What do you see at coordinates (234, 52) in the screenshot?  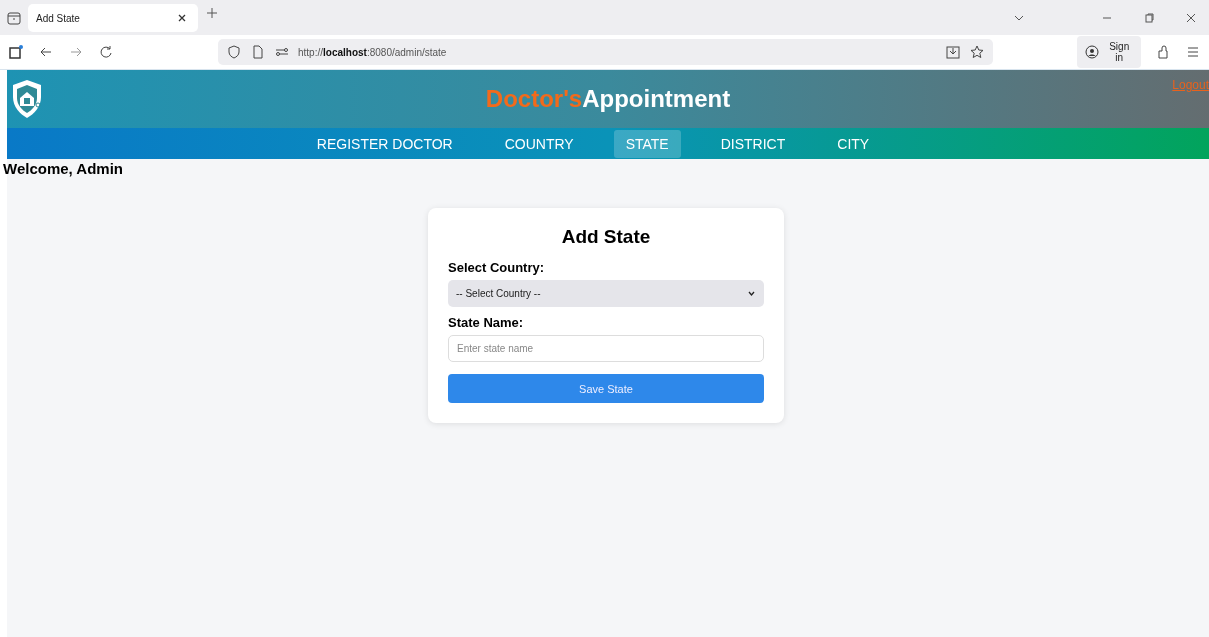 I see `shield-icon` at bounding box center [234, 52].